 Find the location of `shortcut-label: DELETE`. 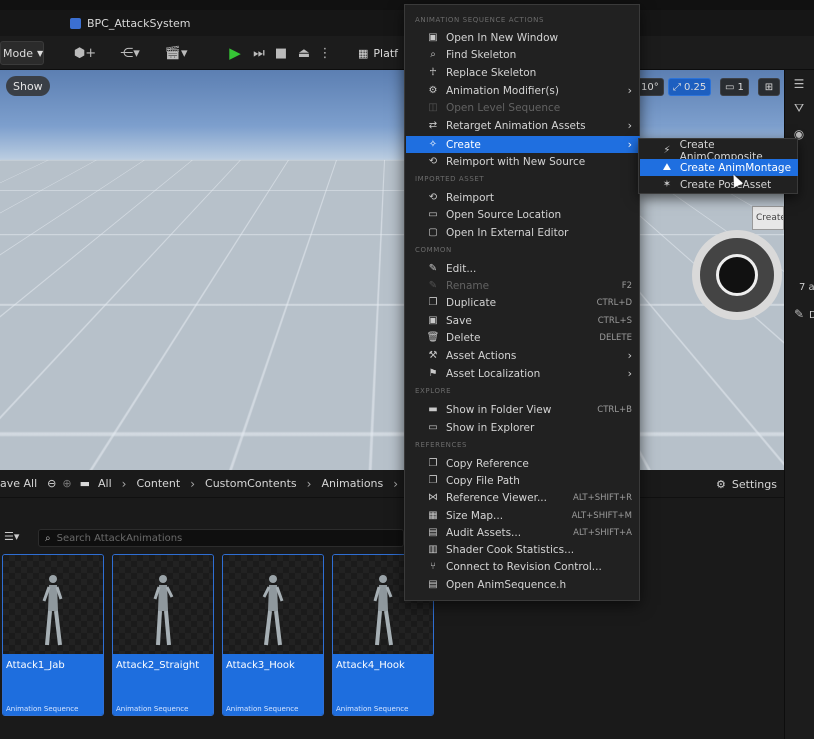

shortcut-label: DELETE is located at coordinates (615, 338).